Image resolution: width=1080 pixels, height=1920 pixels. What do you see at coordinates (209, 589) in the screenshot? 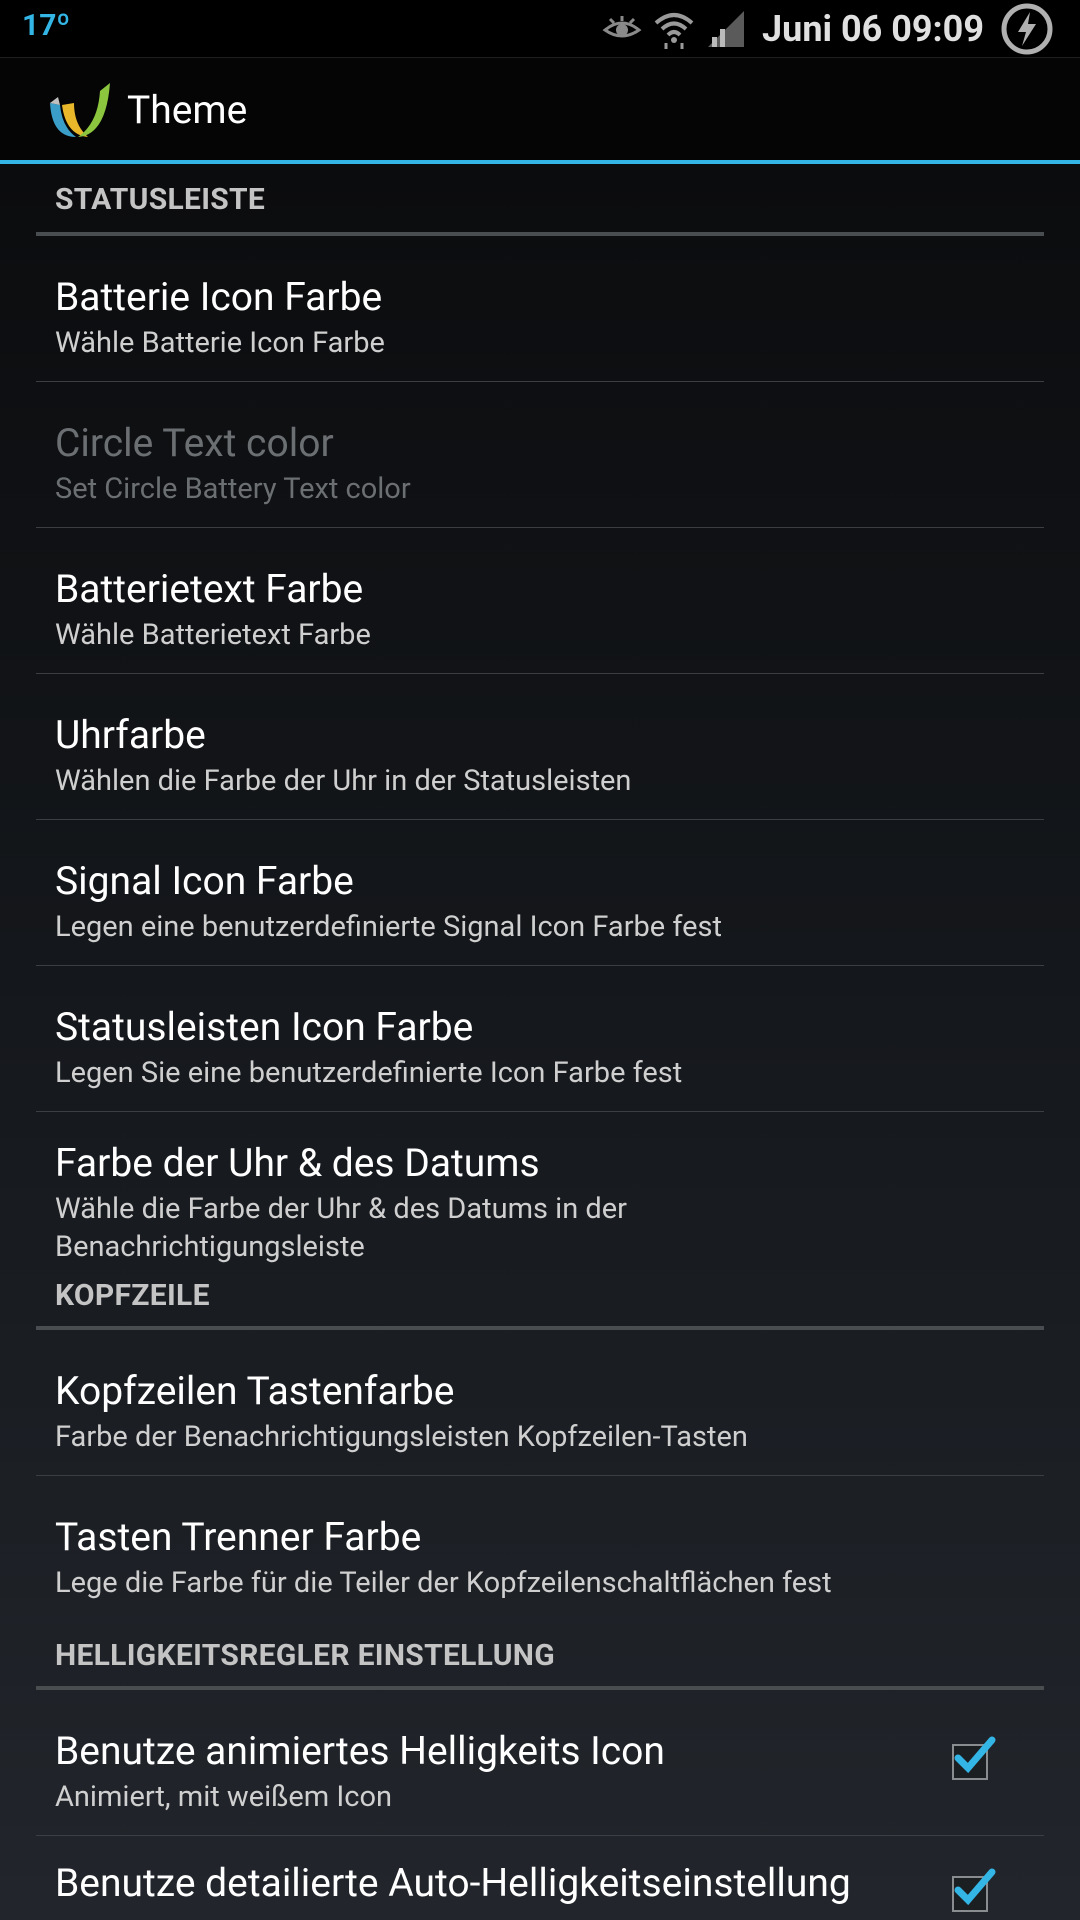
I see `pref-title: Batterietext Farbe` at bounding box center [209, 589].